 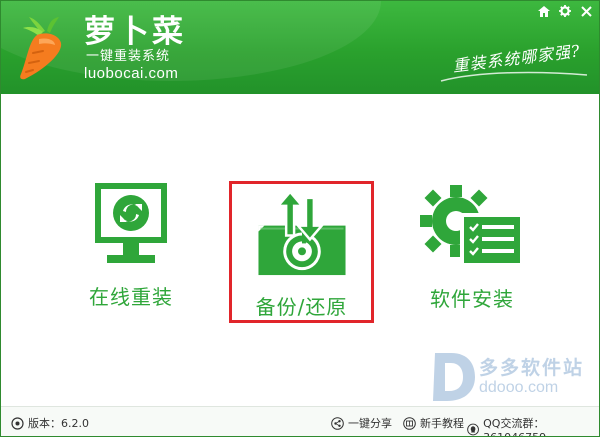 I want to click on tutorial-link: 新手教程, so click(x=433, y=423).